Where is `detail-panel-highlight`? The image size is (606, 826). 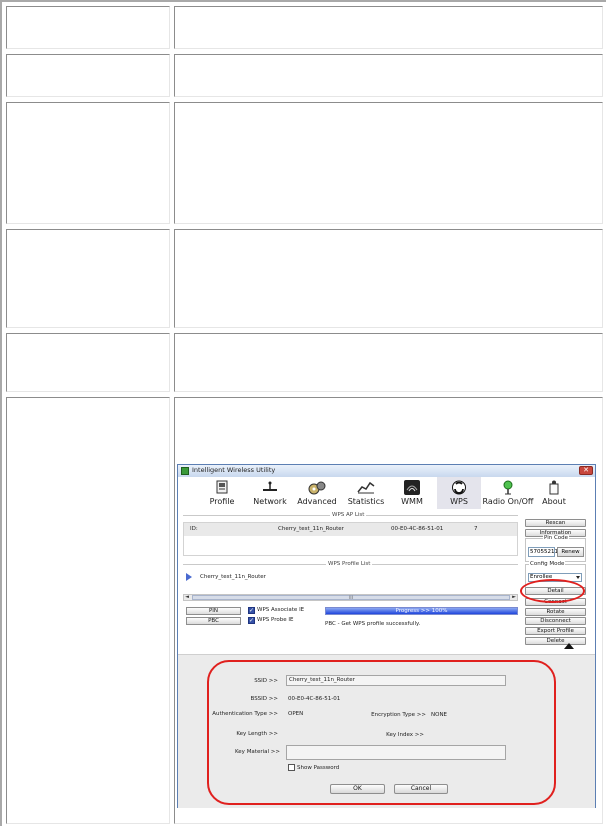 detail-panel-highlight is located at coordinates (381, 732).